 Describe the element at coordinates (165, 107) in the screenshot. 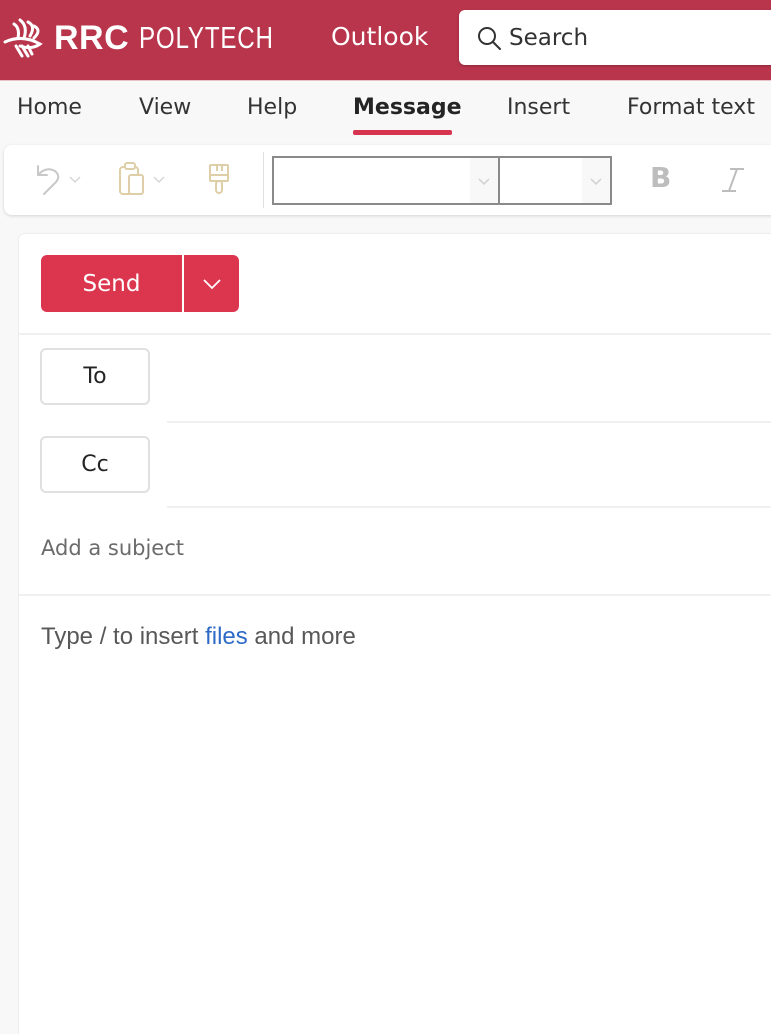

I see `tab-view: View` at that location.